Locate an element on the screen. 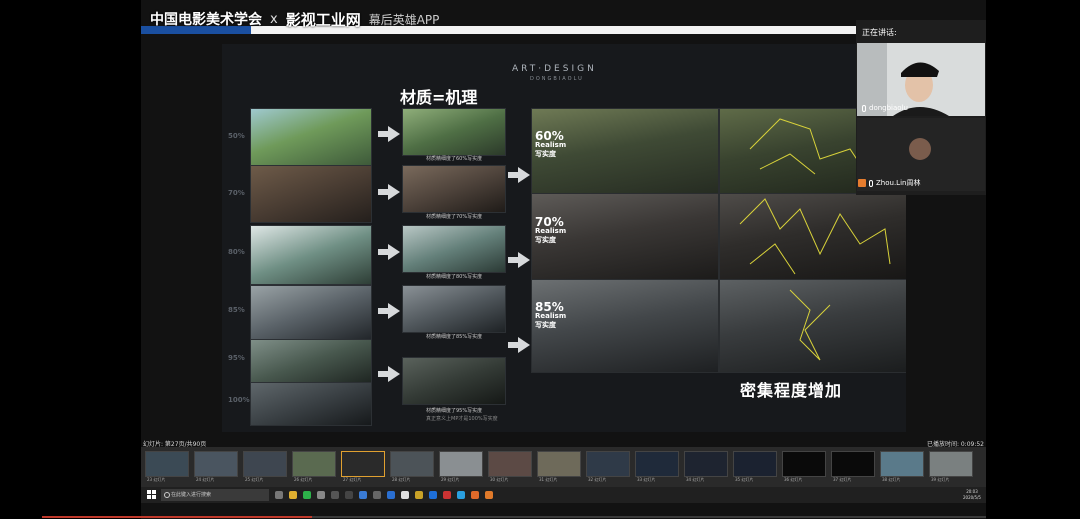  taskbar-search-input: 在此键入进行搜索 is located at coordinates (215, 495).